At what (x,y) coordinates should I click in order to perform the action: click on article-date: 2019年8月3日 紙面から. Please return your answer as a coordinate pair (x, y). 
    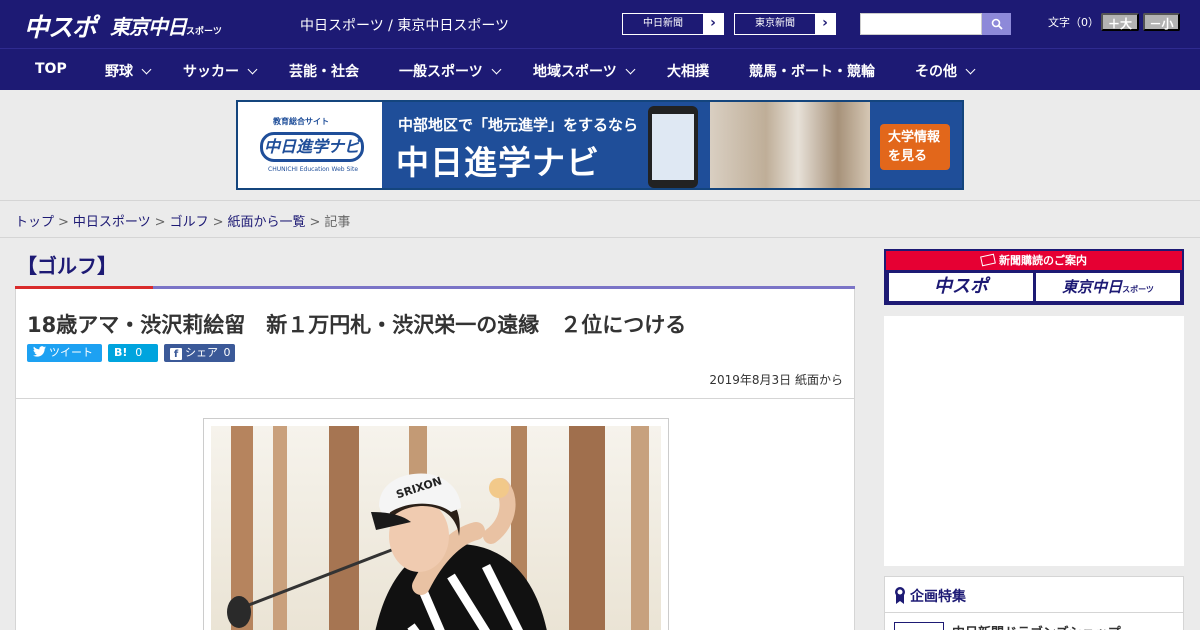
    Looking at the image, I should click on (776, 380).